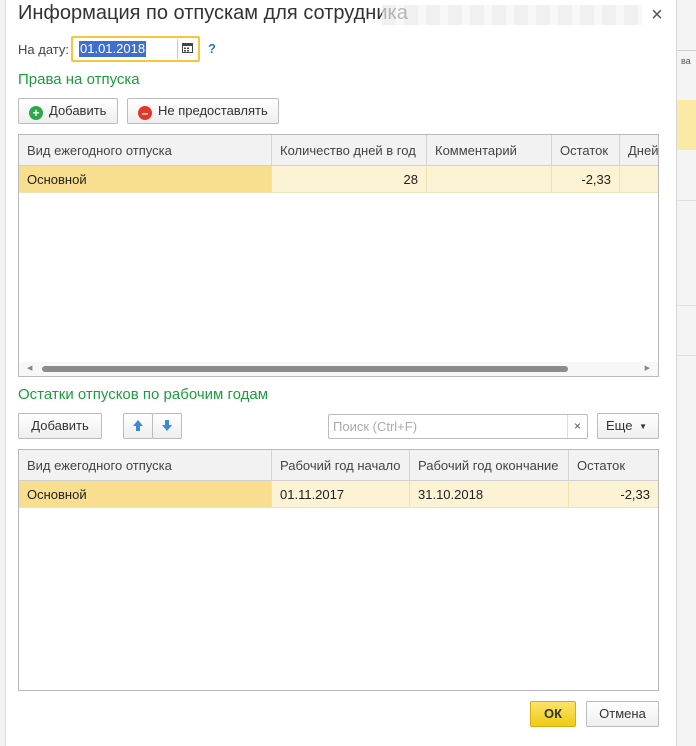  I want to click on deny-button: – Не предоставлять, so click(203, 111).